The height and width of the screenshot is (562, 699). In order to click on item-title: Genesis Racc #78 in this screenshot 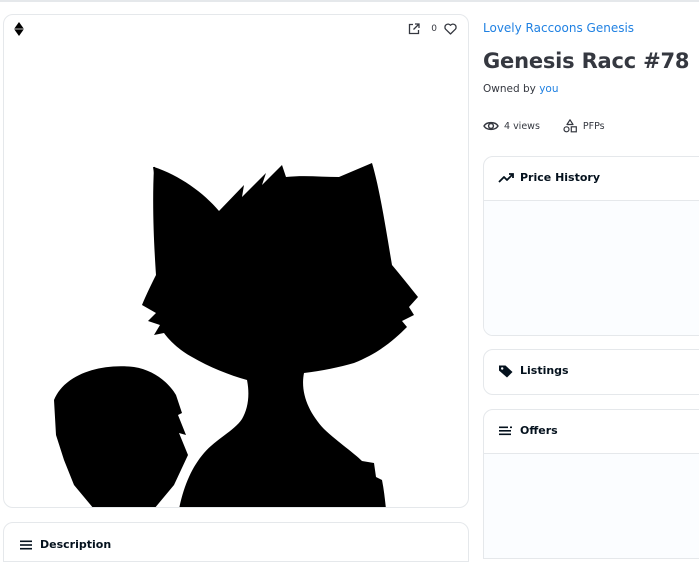, I will do `click(586, 61)`.